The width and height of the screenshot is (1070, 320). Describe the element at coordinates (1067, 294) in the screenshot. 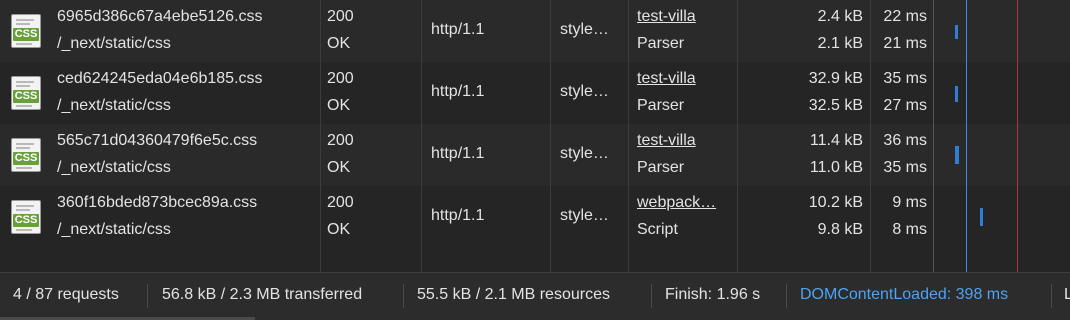

I see `load-time-truncated: L` at that location.